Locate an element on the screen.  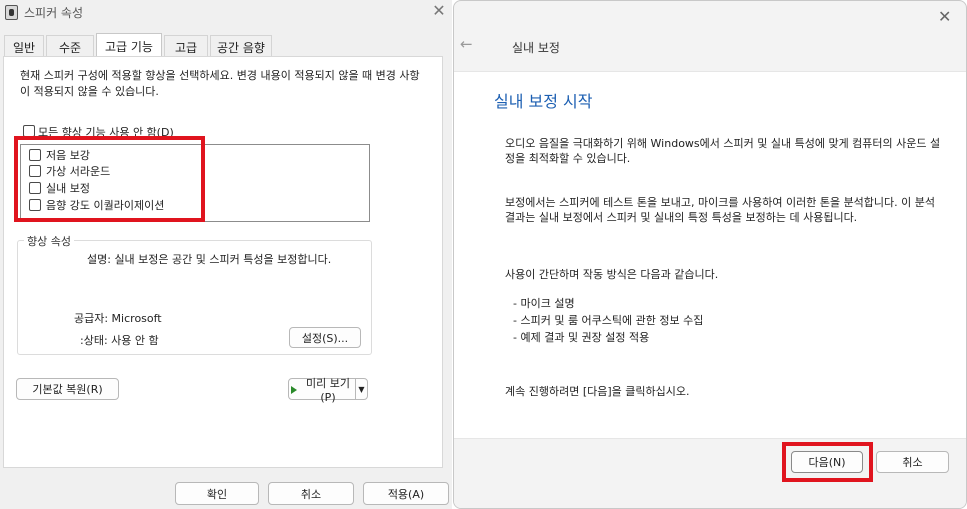
wizard-title: 실내 보정 시작 is located at coordinates (543, 101).